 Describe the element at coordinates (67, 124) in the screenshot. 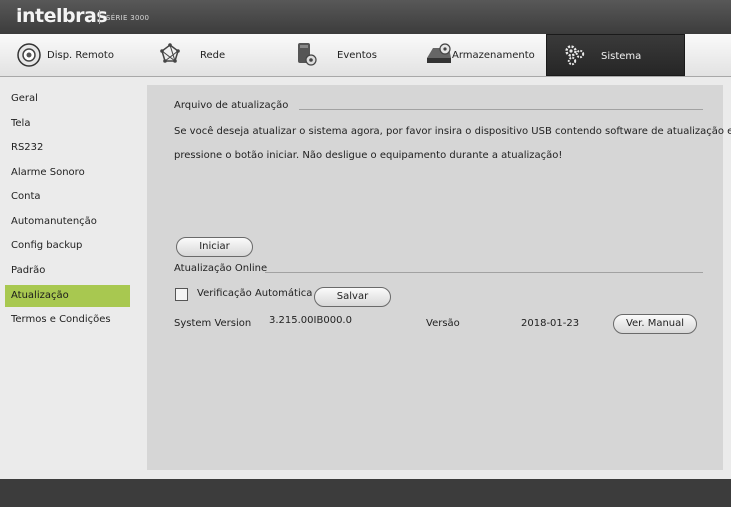

I see `sidebar-item-tela: Tela` at that location.